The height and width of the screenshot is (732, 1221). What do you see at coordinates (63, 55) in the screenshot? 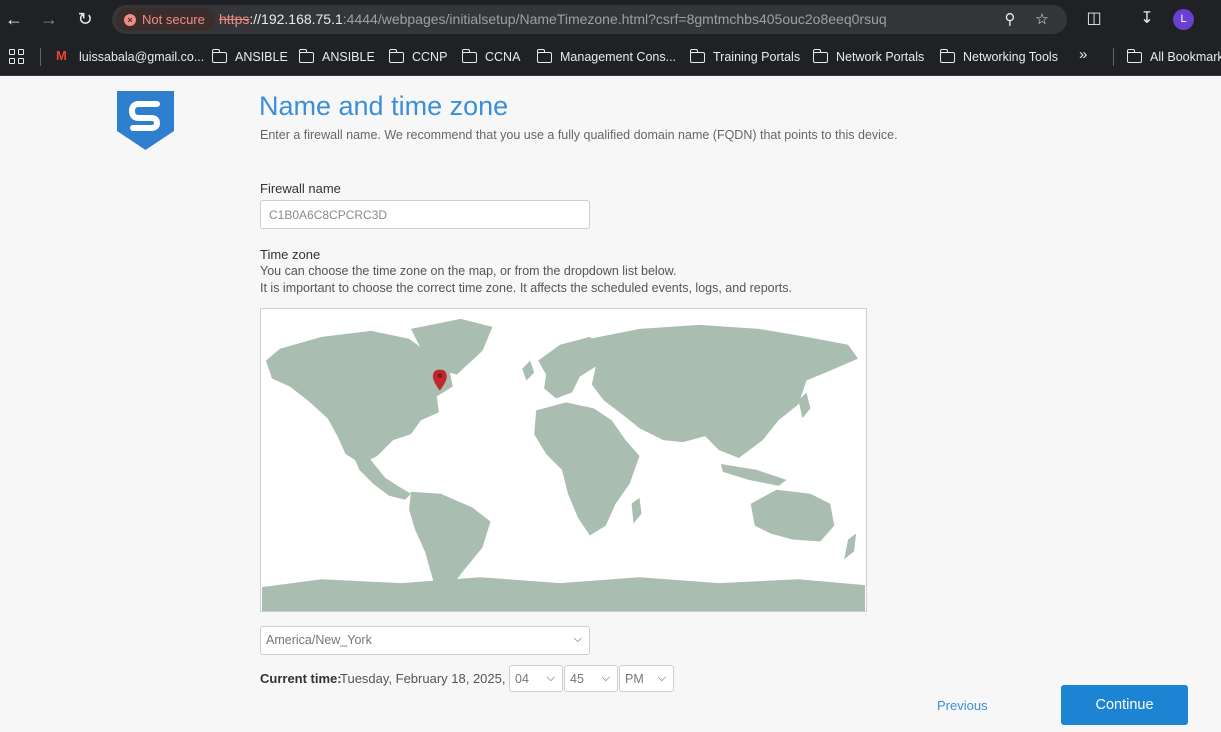
I see `gmail-icon` at bounding box center [63, 55].